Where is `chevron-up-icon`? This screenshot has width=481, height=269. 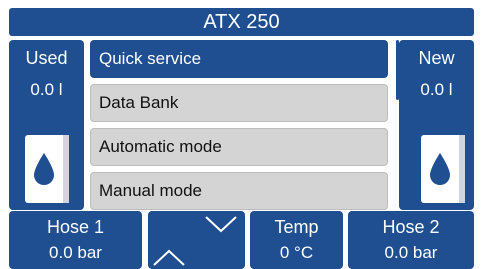
chevron-up-icon is located at coordinates (173, 255).